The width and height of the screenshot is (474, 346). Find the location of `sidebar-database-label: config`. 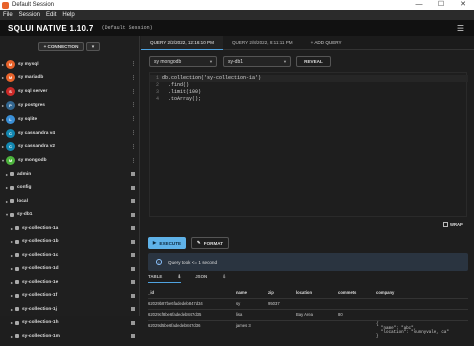

sidebar-database-label: config is located at coordinates (24, 188).